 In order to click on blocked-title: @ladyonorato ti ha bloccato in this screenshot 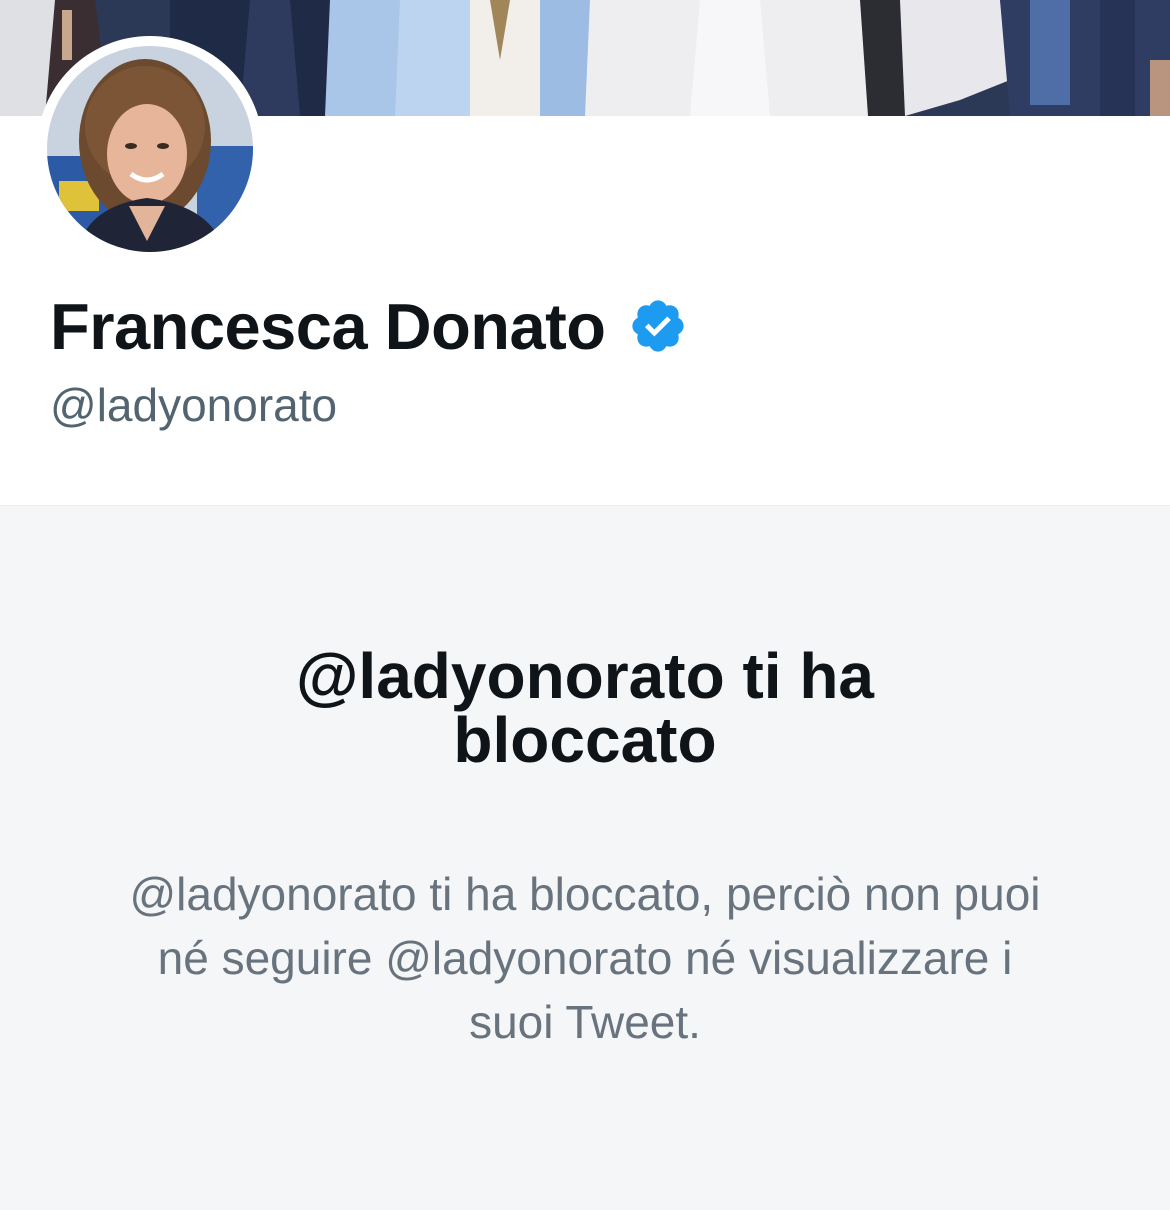, I will do `click(585, 708)`.